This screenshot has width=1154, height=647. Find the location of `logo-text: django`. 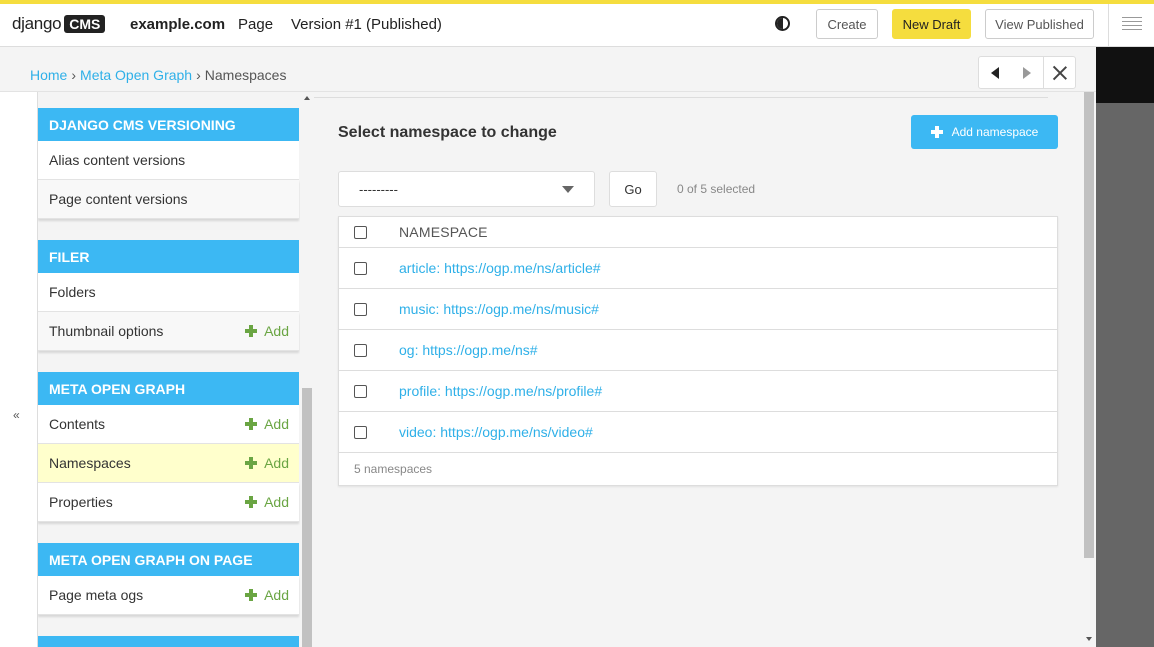

logo-text: django is located at coordinates (37, 23).